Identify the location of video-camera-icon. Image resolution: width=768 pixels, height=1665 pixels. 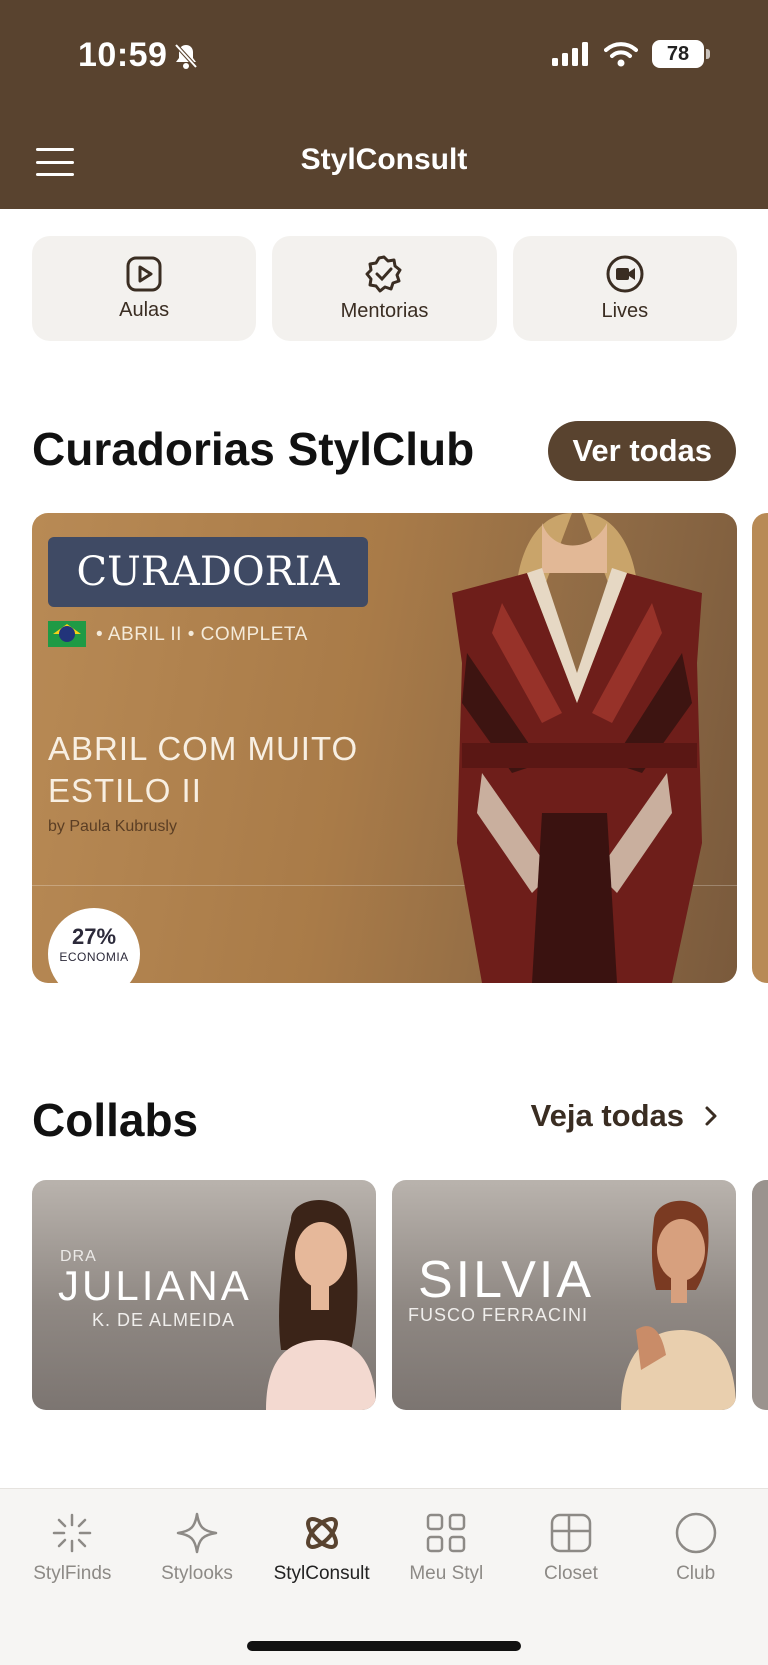
(625, 274).